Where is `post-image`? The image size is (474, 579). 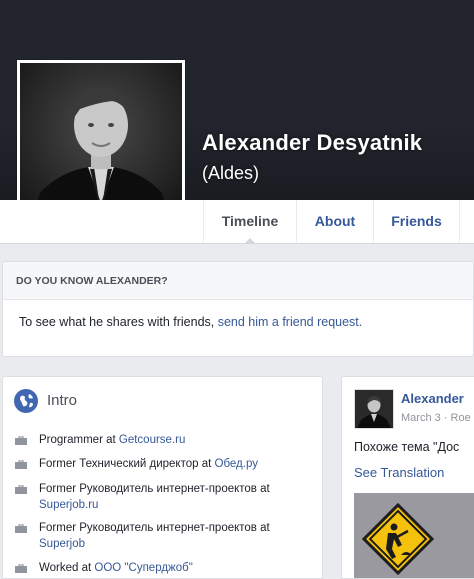 post-image is located at coordinates (414, 535).